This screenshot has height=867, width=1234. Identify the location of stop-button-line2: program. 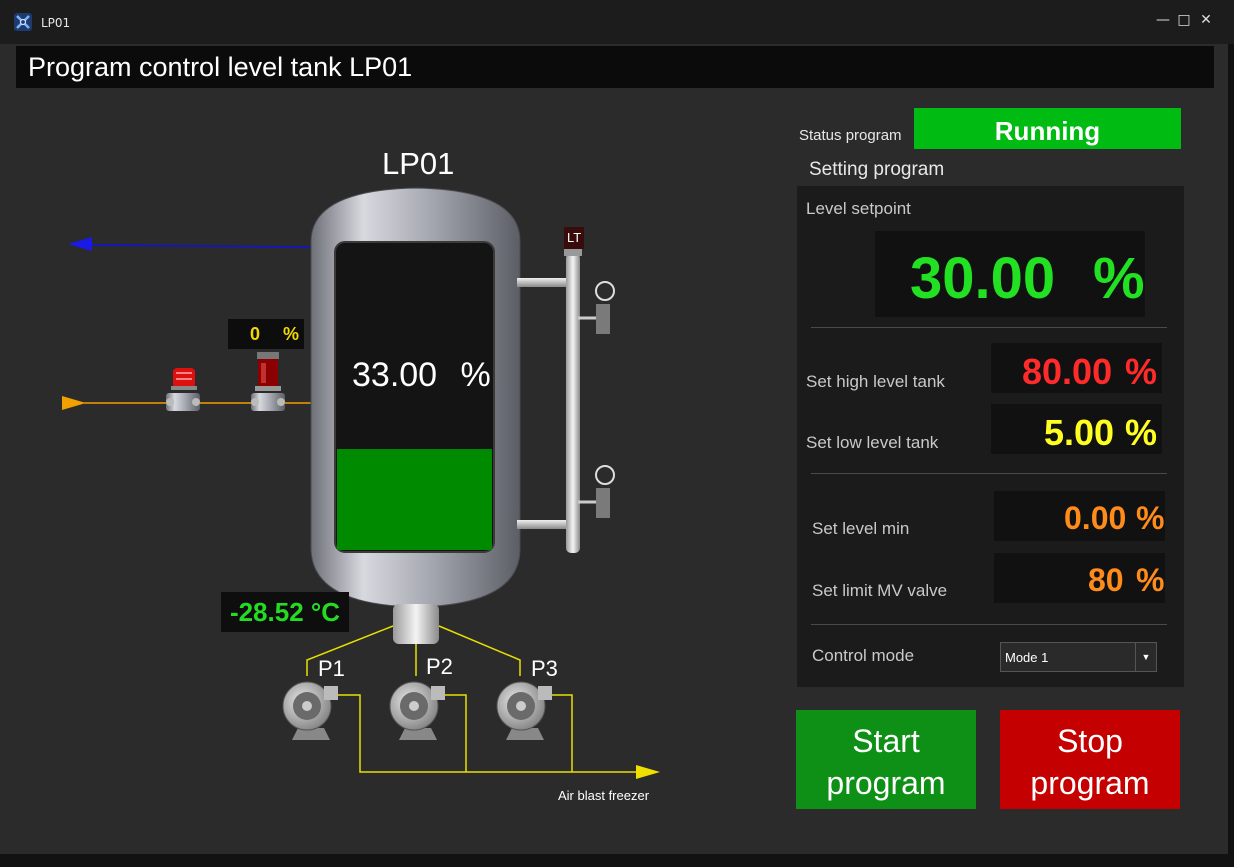
(1090, 783).